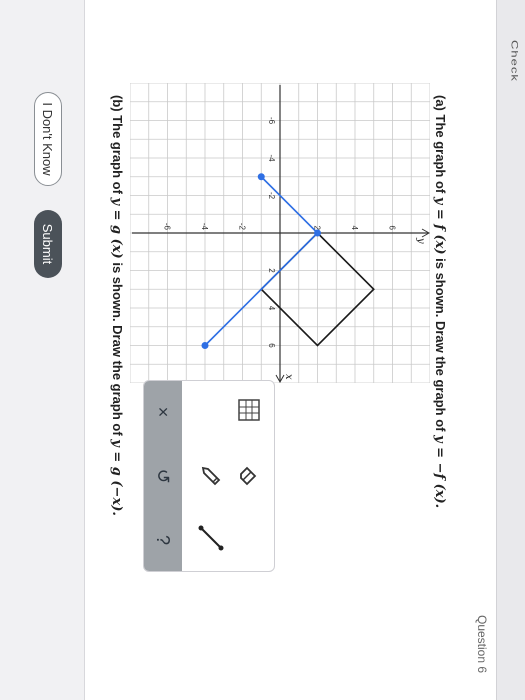 Image resolution: width=525 pixels, height=700 pixels. I want to click on y-tick-label: -6, so click(167, 227).